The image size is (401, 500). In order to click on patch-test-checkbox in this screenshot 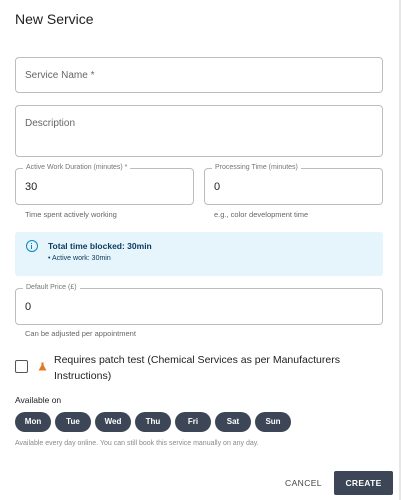, I will do `click(21, 366)`.